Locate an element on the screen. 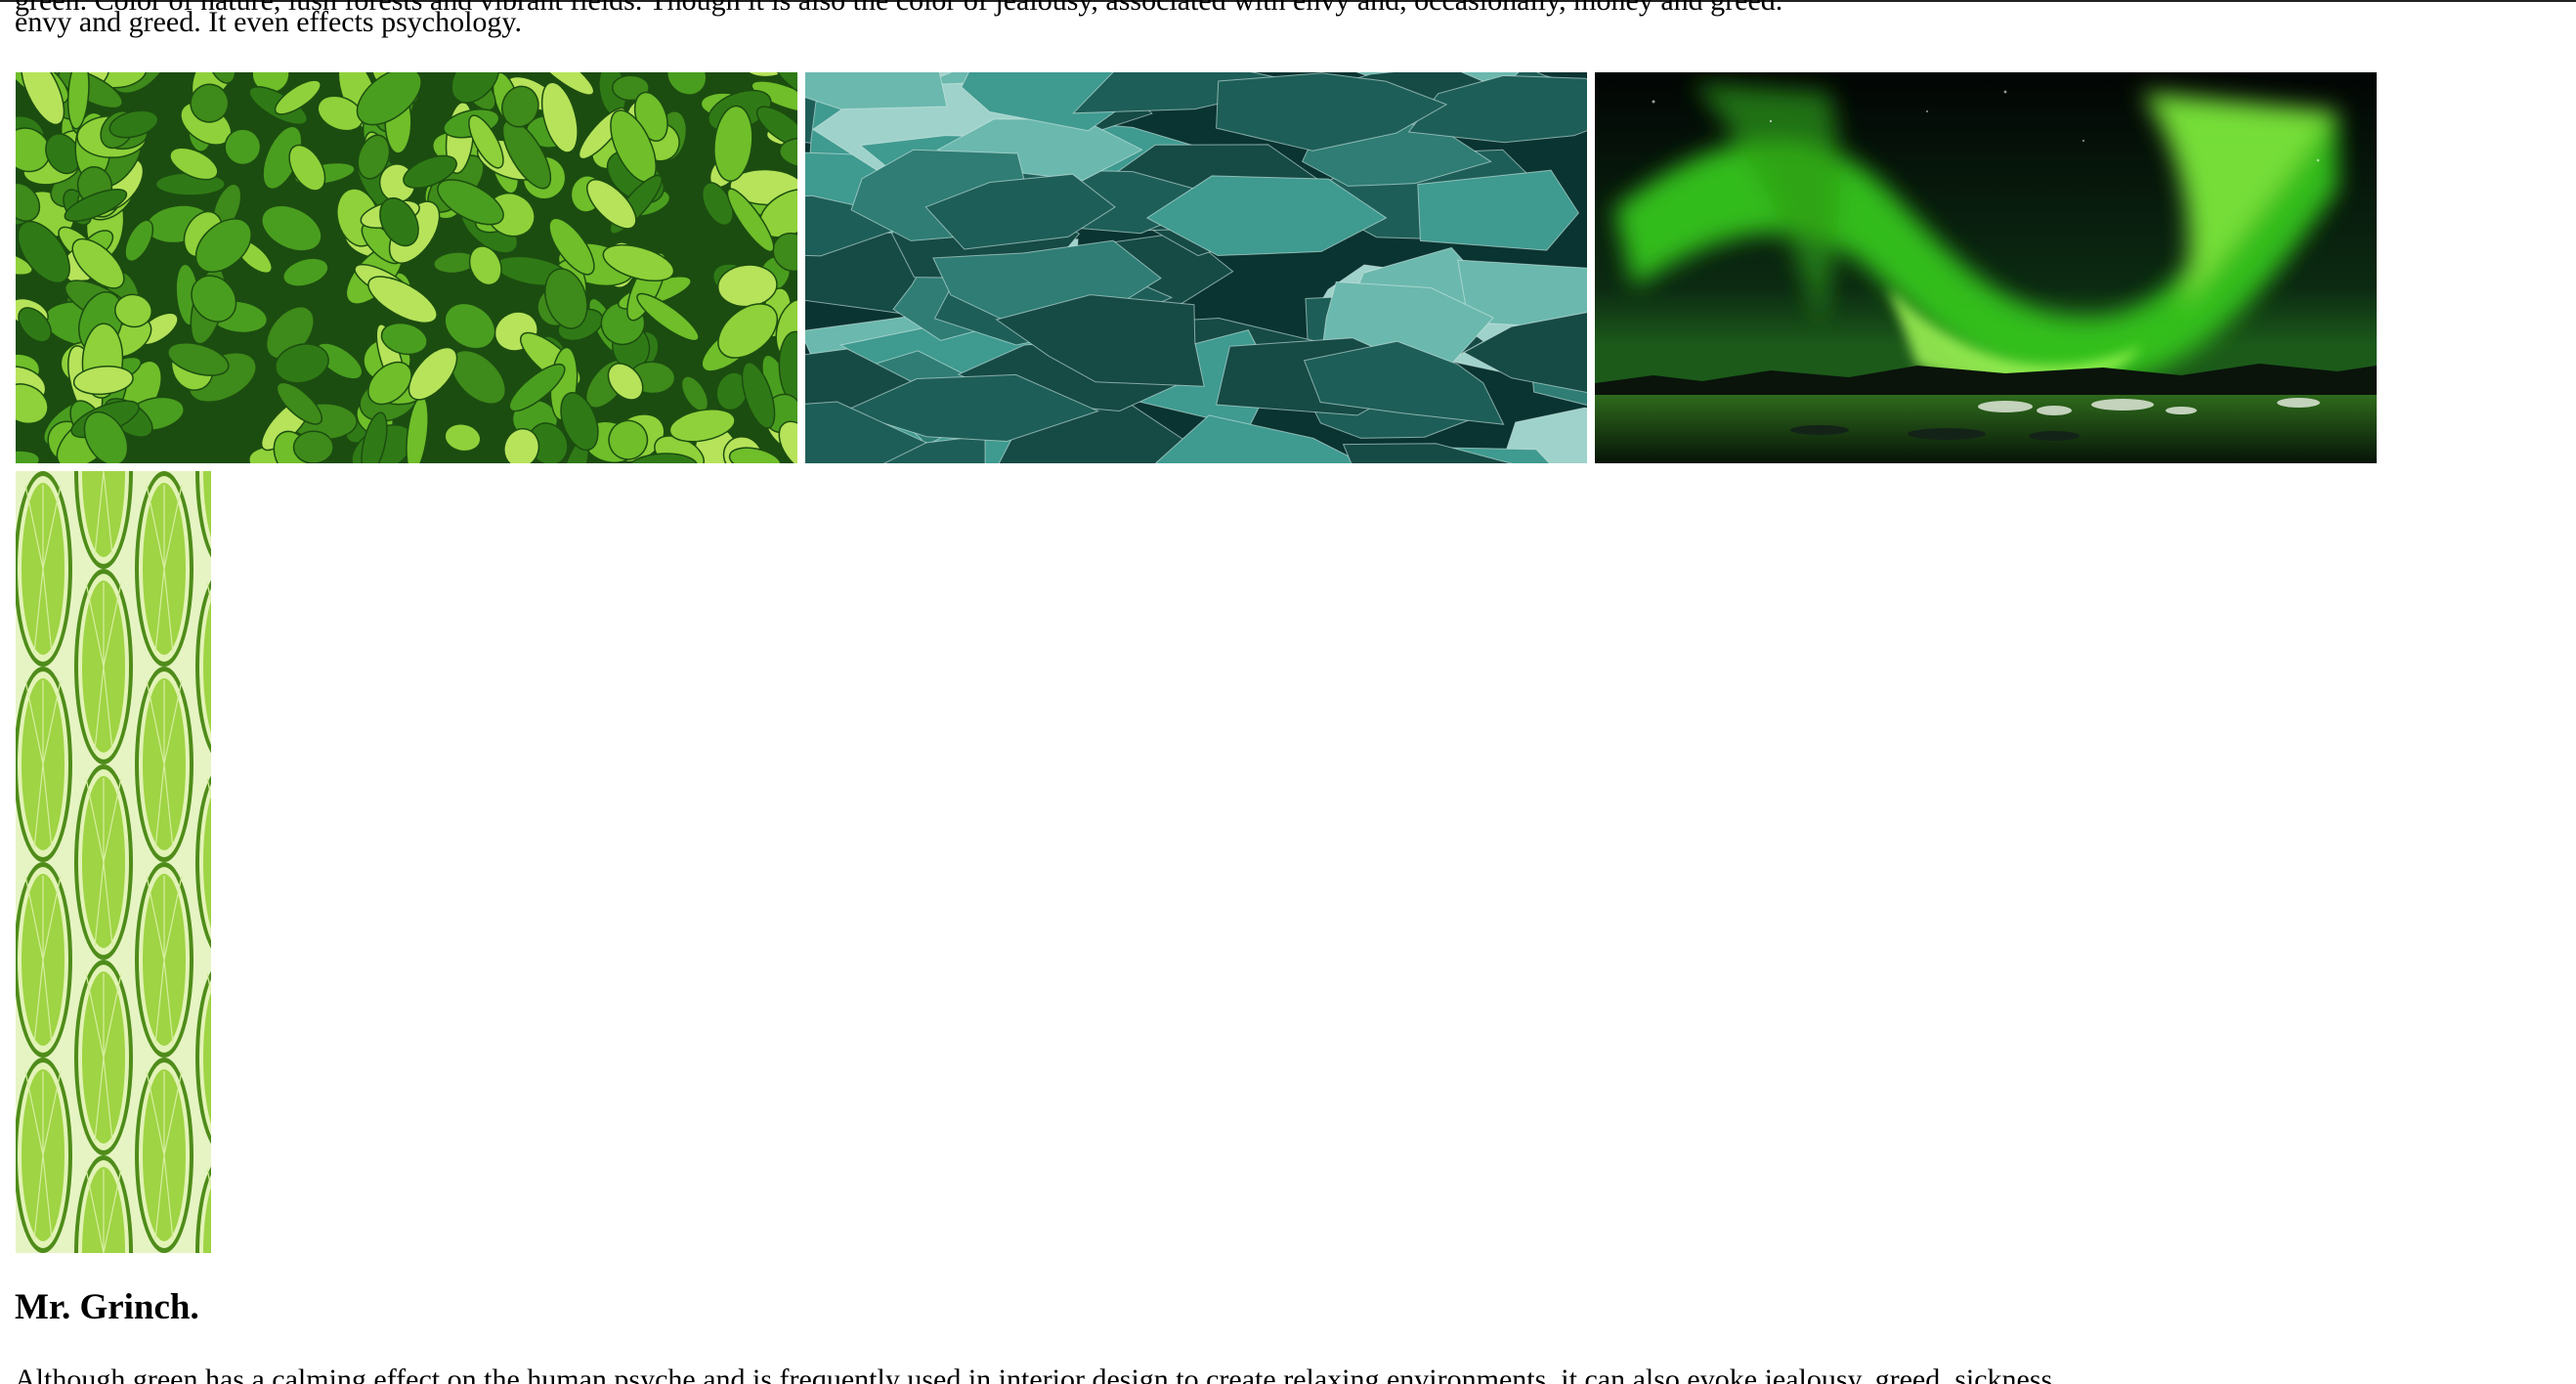  gallery-image-limes is located at coordinates (114, 862).